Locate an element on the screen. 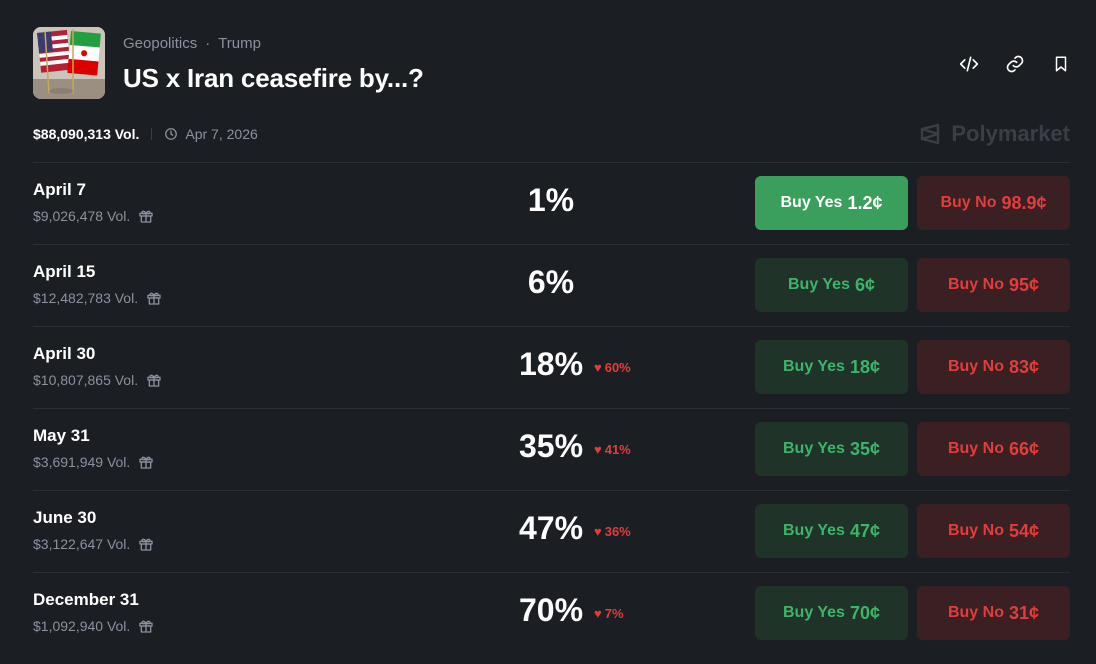 The width and height of the screenshot is (1096, 664). outcome-volume-text: $12,482,783 Vol. is located at coordinates (86, 298).